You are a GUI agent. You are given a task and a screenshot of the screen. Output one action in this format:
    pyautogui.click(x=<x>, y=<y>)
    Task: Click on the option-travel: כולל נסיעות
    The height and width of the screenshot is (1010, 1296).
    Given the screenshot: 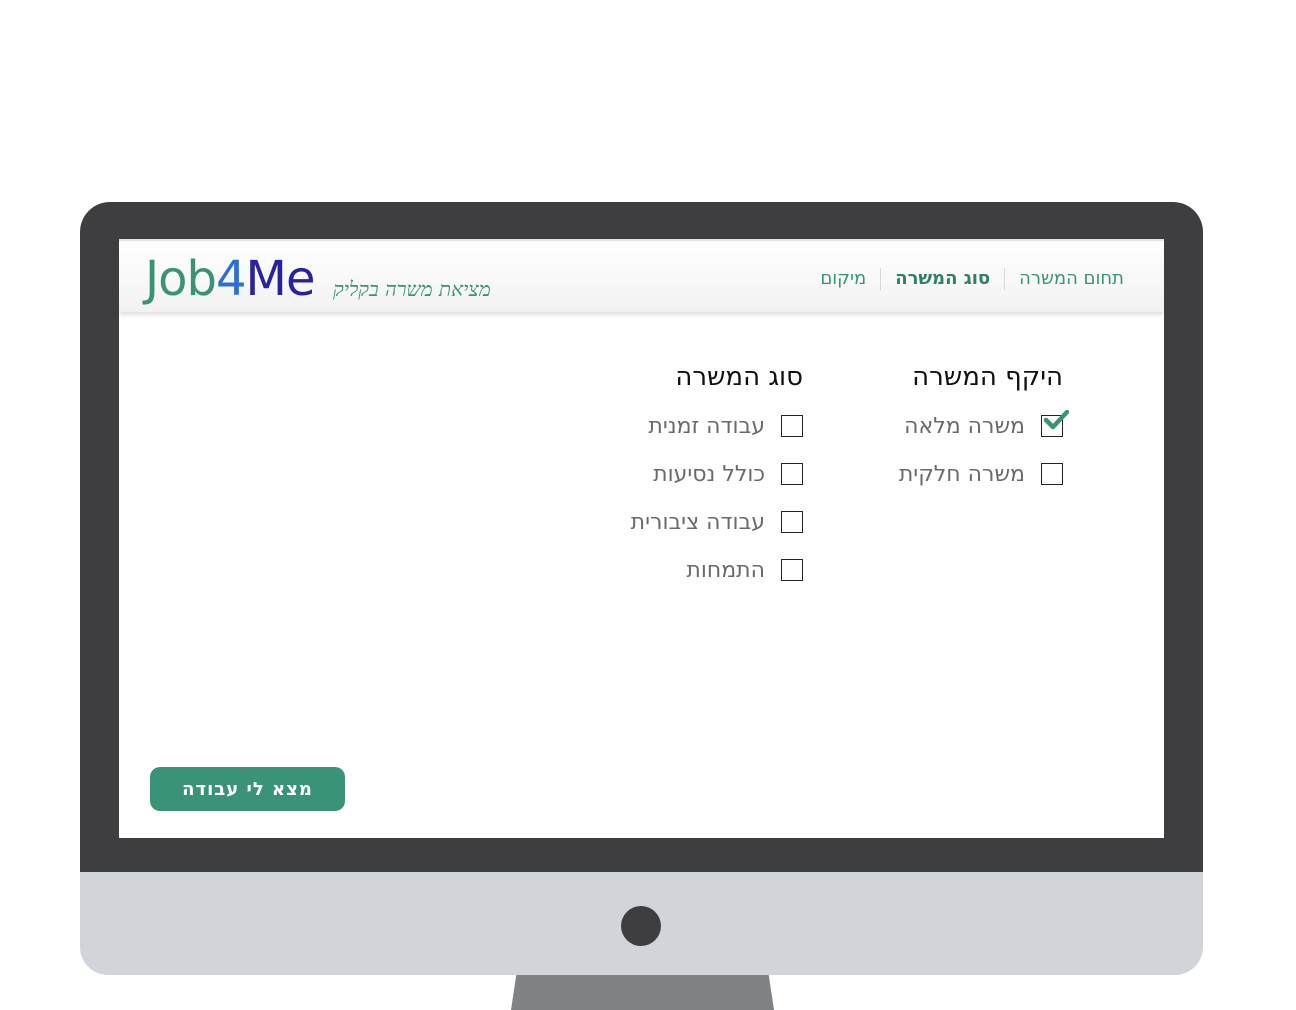 What is the action you would take?
    pyautogui.click(x=717, y=474)
    